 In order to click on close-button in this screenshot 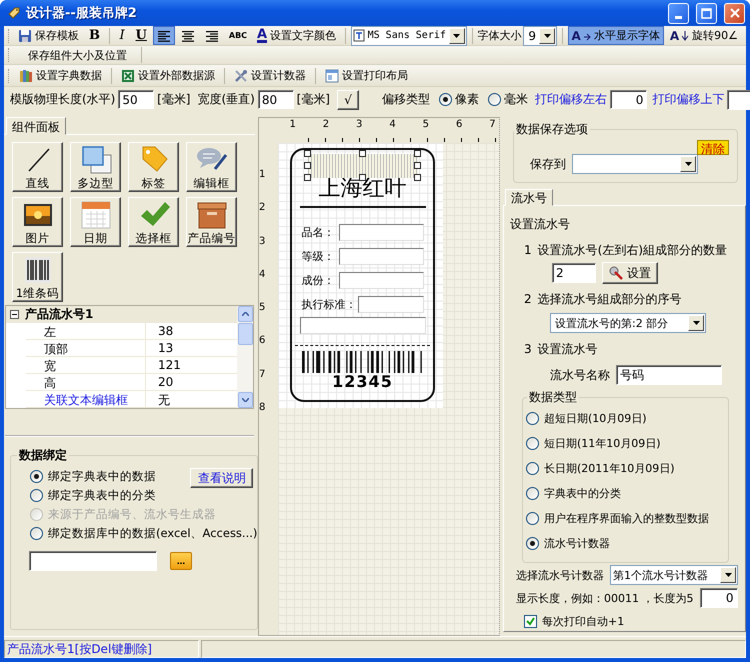, I will do `click(734, 13)`.